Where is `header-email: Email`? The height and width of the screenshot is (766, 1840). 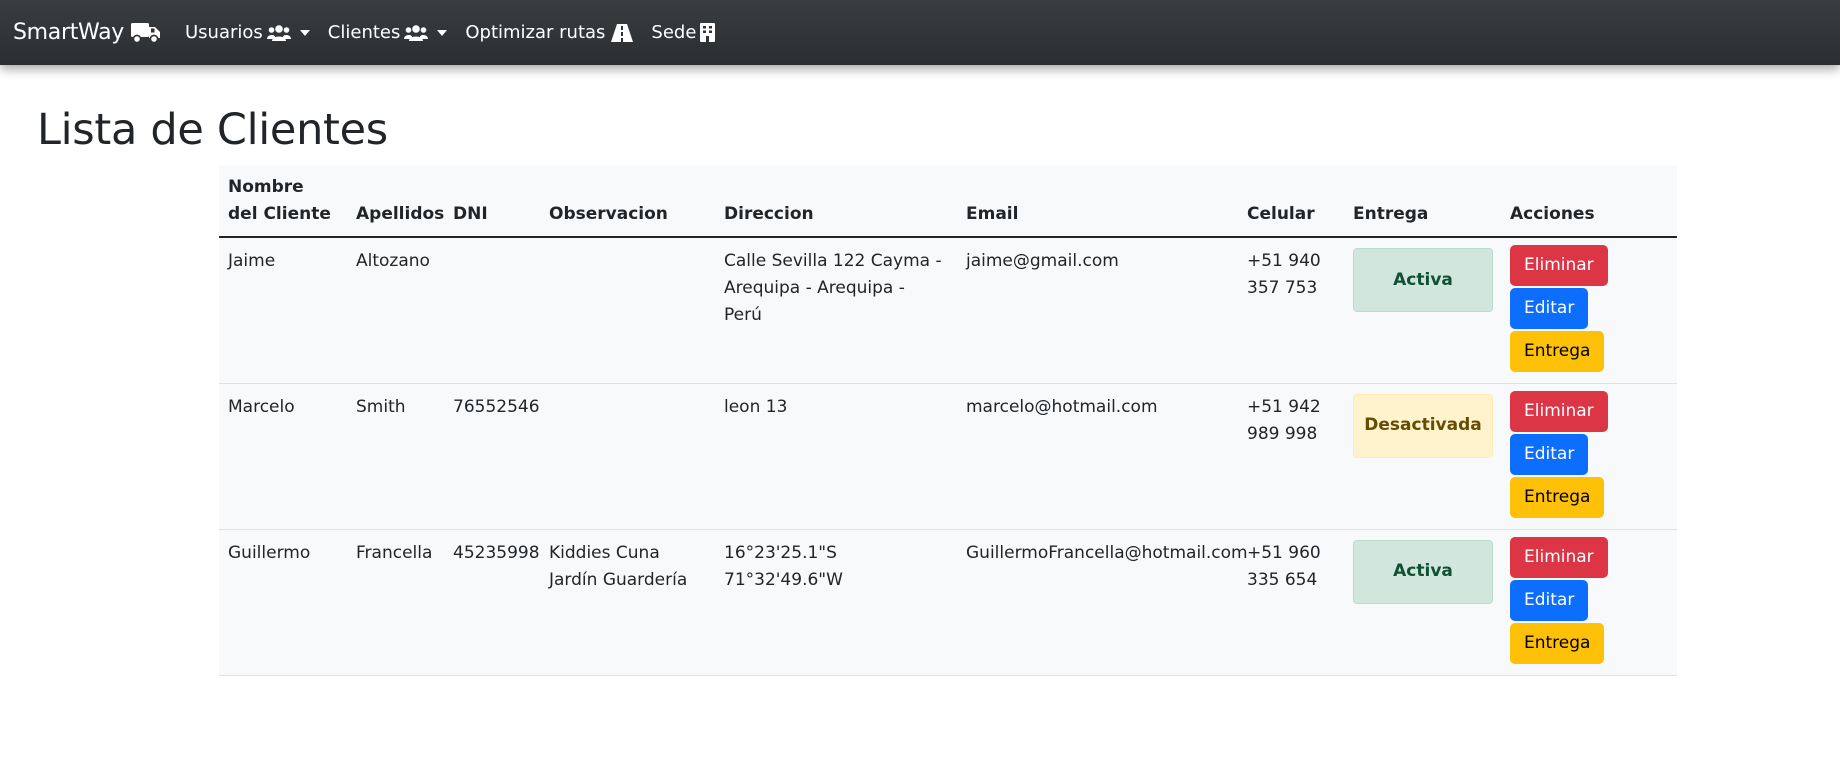
header-email: Email is located at coordinates (992, 214).